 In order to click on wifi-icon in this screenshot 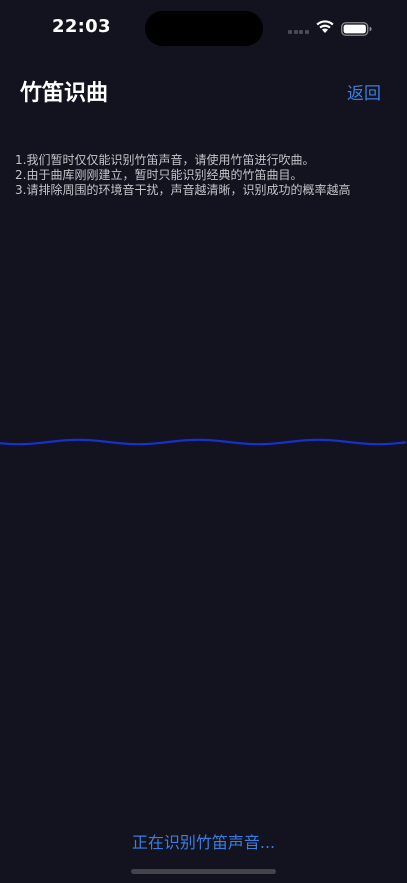, I will do `click(325, 26)`.